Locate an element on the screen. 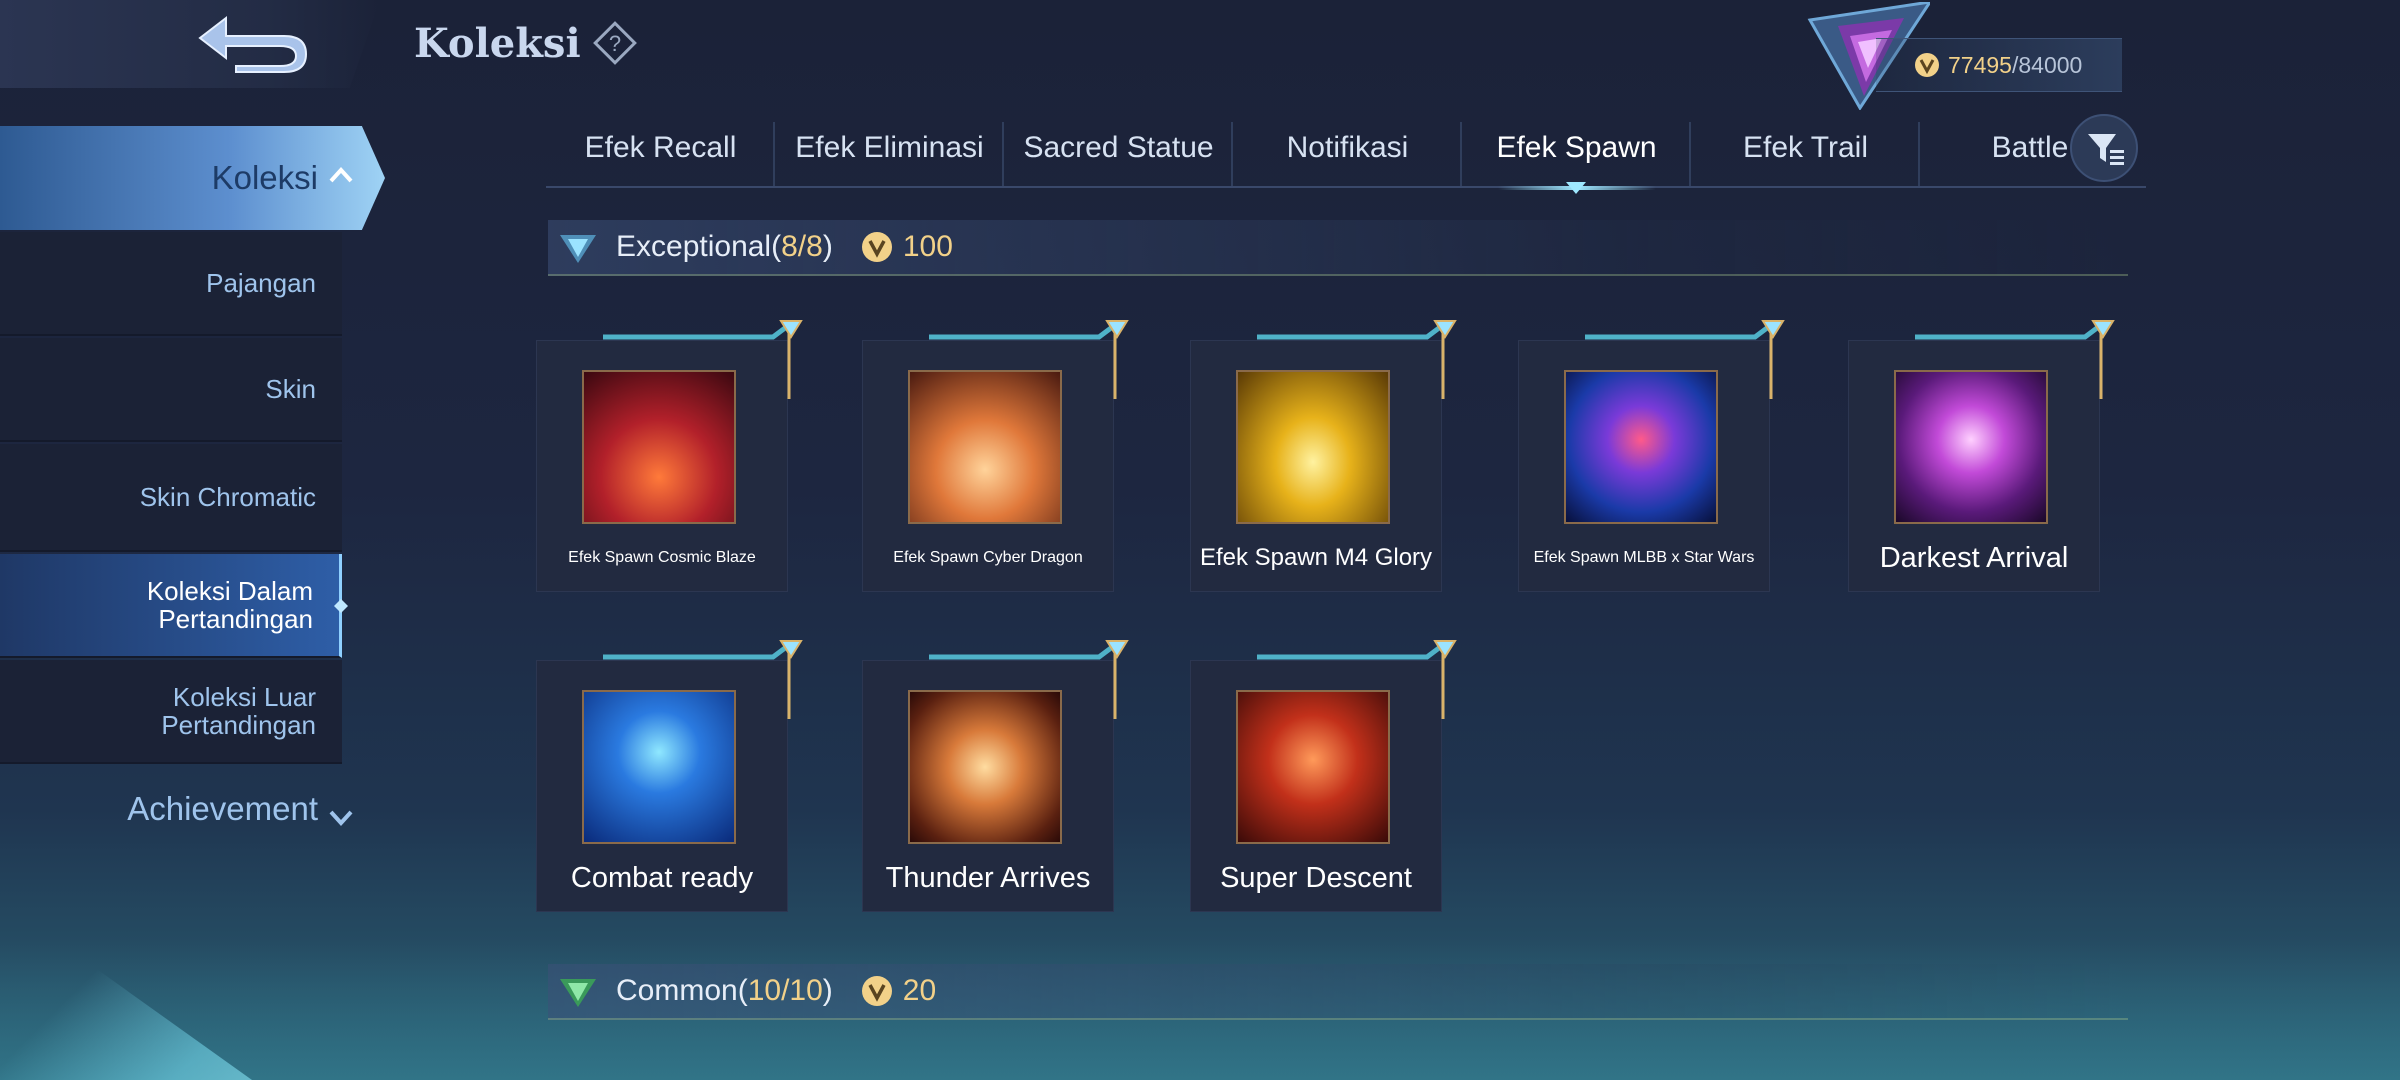 This screenshot has height=1080, width=2400. thunder-arrives-thumbnail is located at coordinates (985, 767).